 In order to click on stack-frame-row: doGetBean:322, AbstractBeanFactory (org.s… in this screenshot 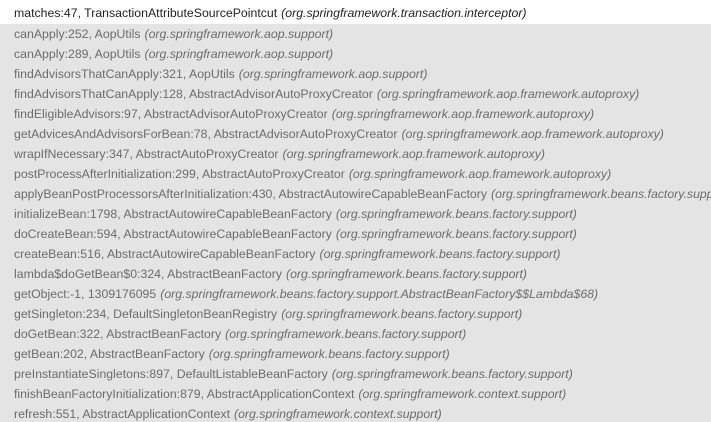, I will do `click(355, 334)`.